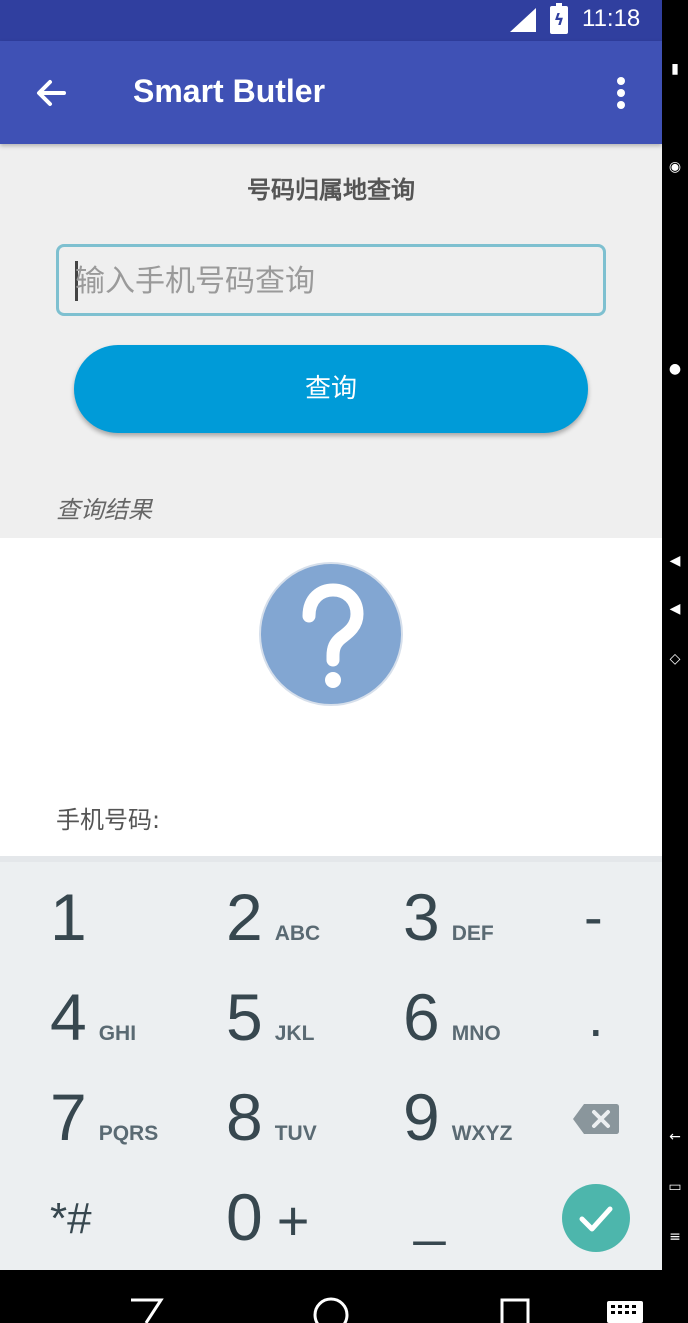 The width and height of the screenshot is (688, 1323). What do you see at coordinates (229, 91) in the screenshot?
I see `app-title: Smart Butler` at bounding box center [229, 91].